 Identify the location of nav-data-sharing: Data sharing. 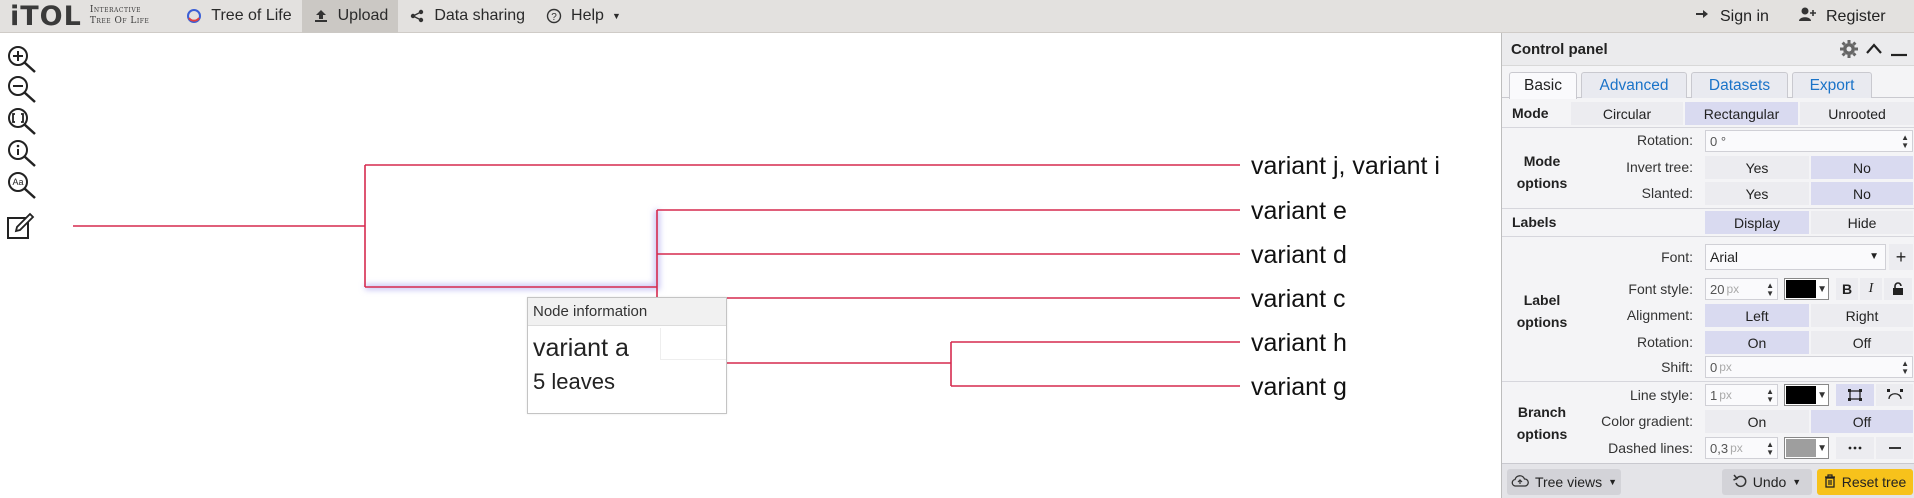
(466, 16).